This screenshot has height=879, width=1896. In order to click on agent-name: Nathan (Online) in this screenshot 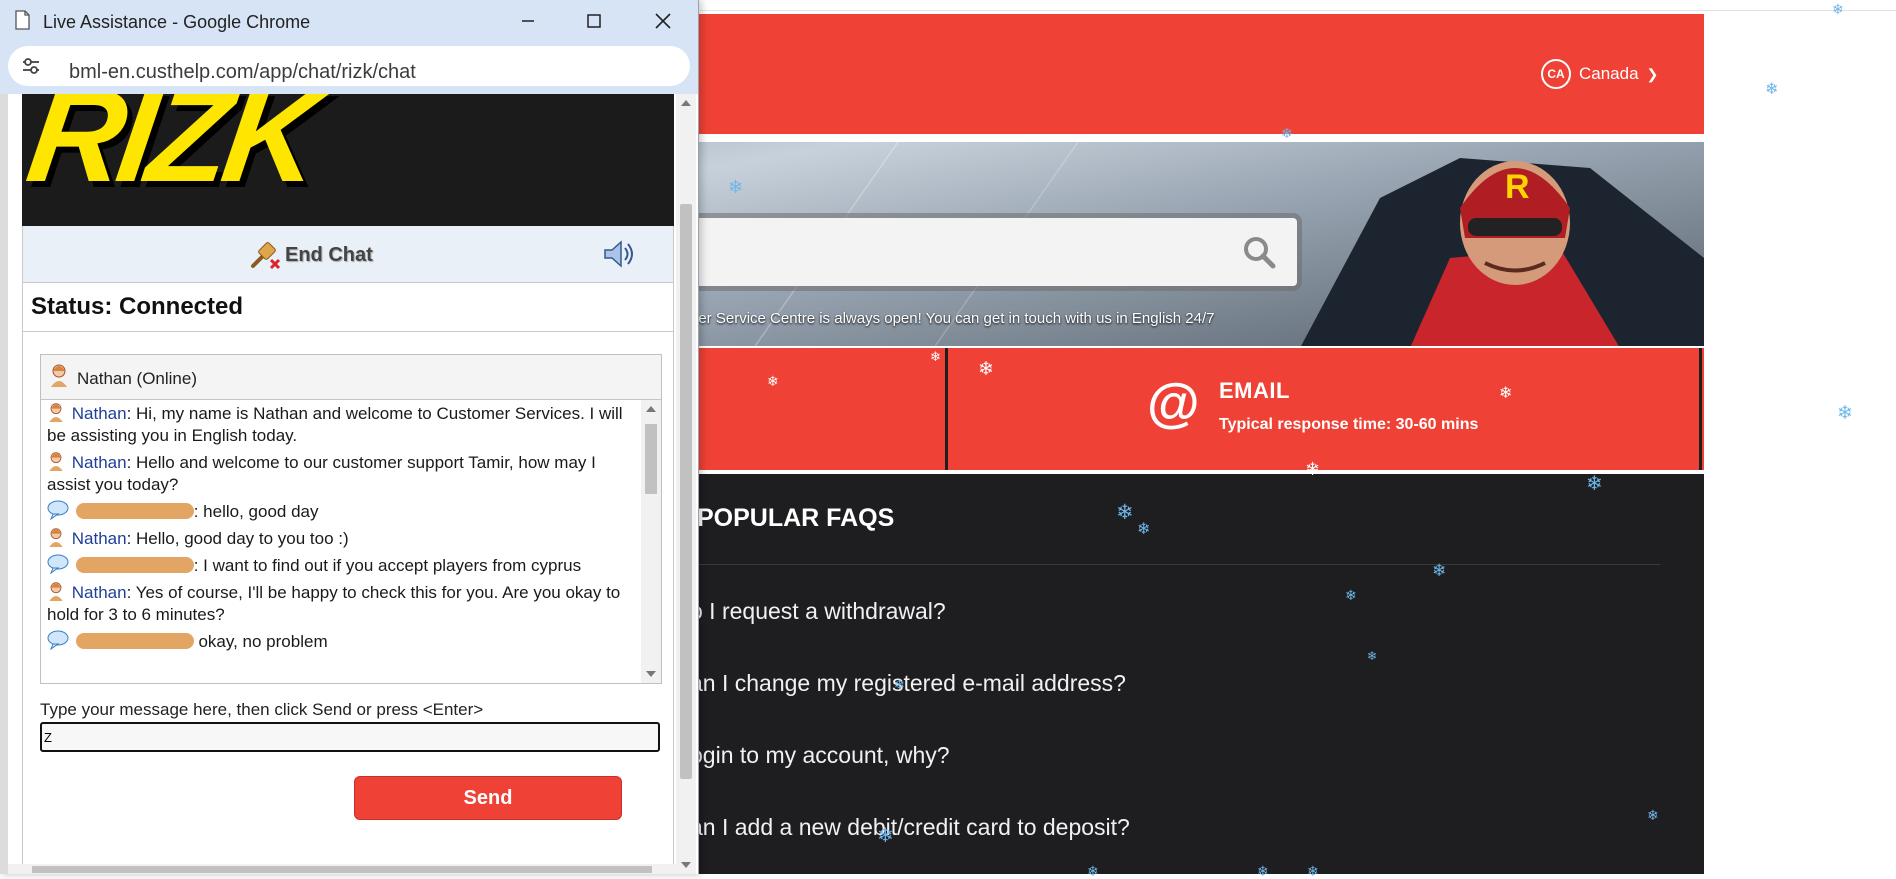, I will do `click(137, 378)`.